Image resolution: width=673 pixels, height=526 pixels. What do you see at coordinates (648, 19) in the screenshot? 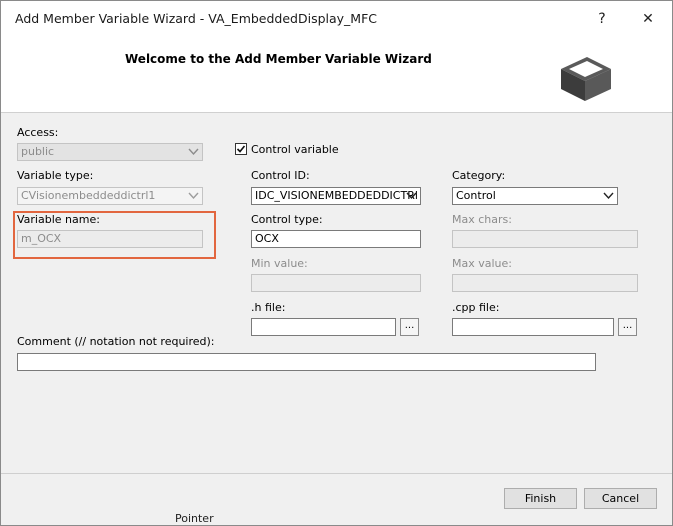
I see `close-button: ✕` at bounding box center [648, 19].